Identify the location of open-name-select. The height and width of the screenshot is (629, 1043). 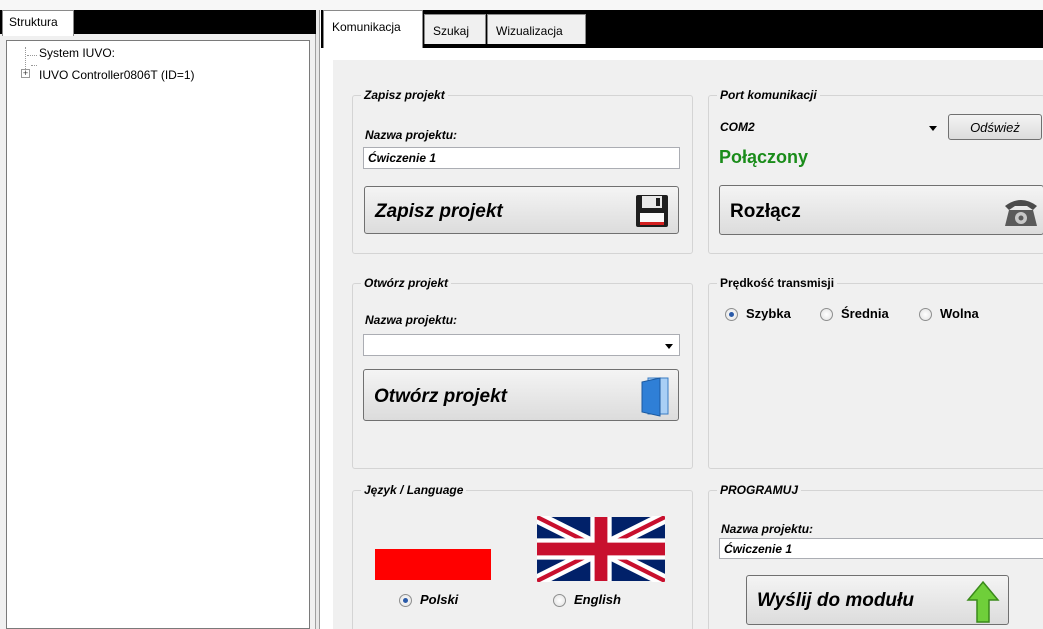
(521, 345).